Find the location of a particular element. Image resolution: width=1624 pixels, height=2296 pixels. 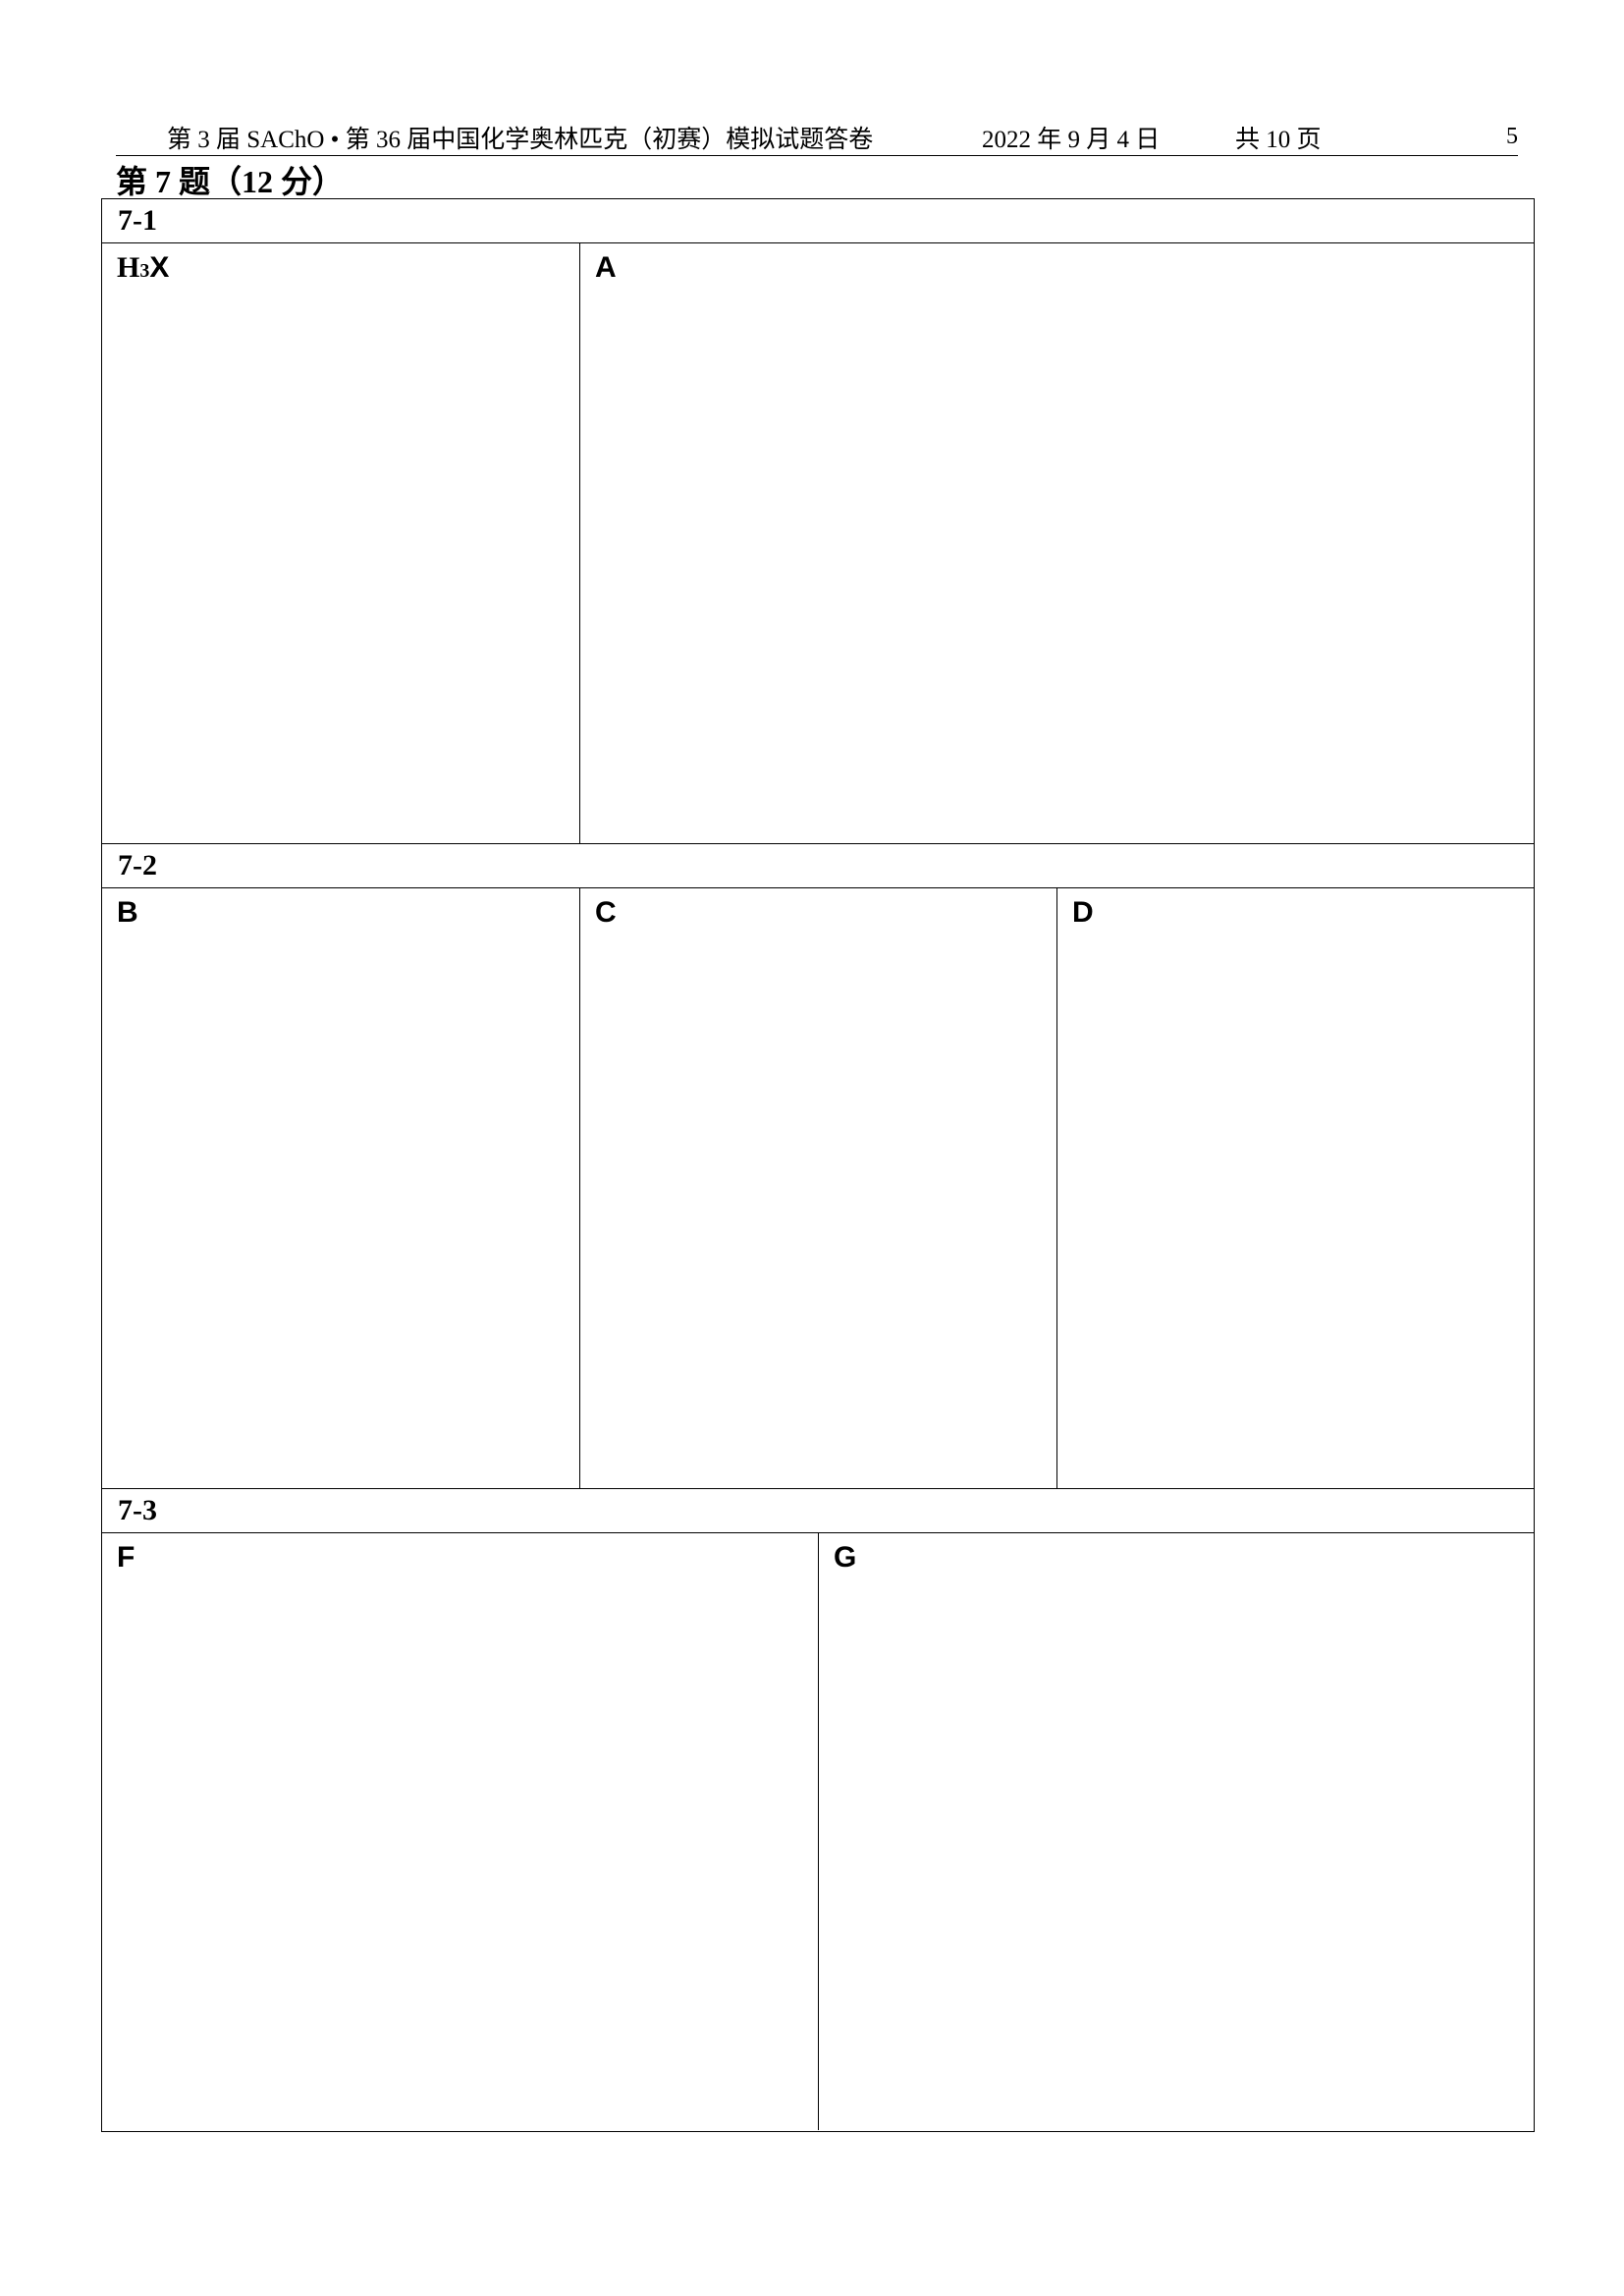

answer-box-c: C is located at coordinates (817, 1188).